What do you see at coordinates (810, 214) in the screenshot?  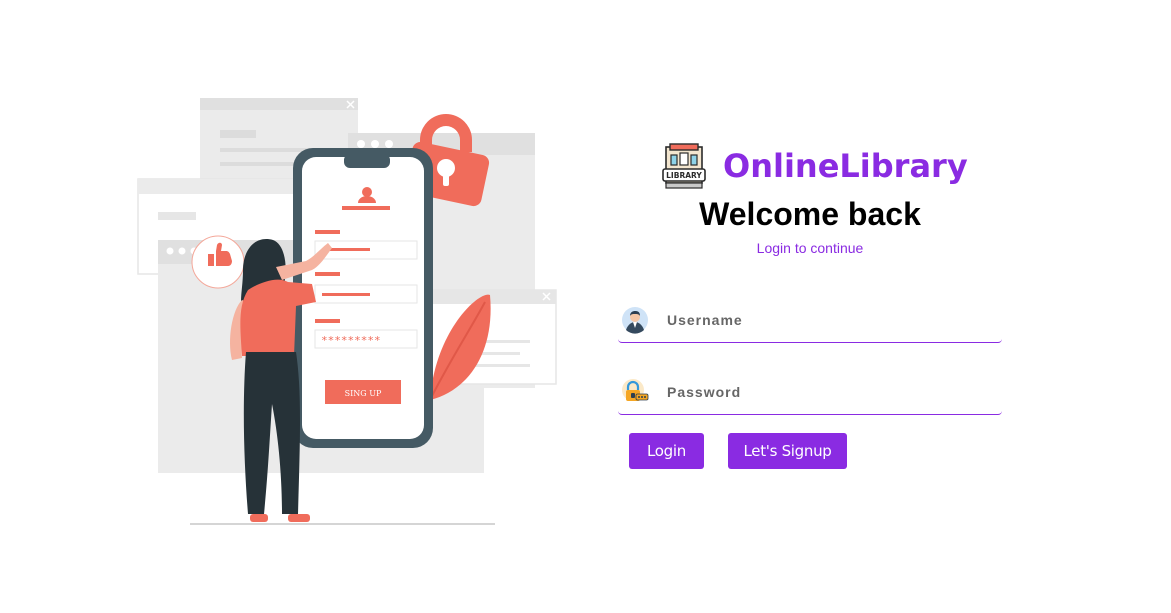 I see `page-title: Welcome back` at bounding box center [810, 214].